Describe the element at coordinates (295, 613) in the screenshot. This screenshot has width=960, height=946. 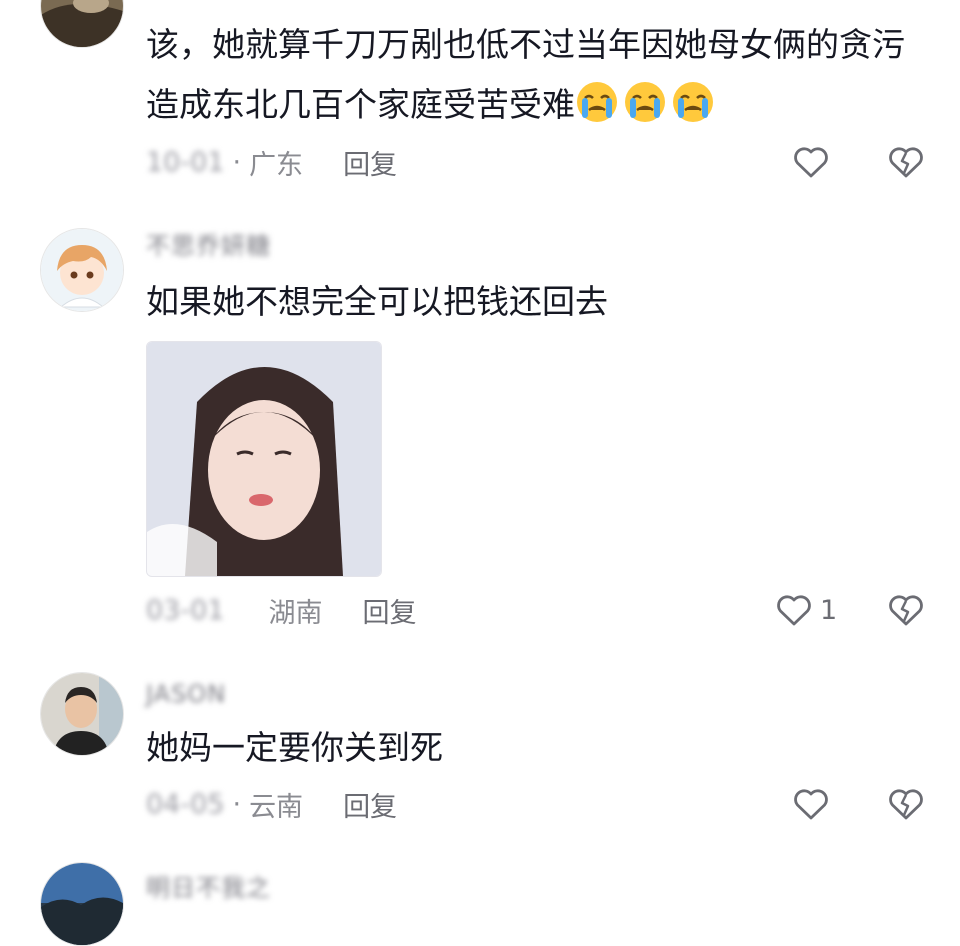
I see `comment-location: 湖南` at that location.